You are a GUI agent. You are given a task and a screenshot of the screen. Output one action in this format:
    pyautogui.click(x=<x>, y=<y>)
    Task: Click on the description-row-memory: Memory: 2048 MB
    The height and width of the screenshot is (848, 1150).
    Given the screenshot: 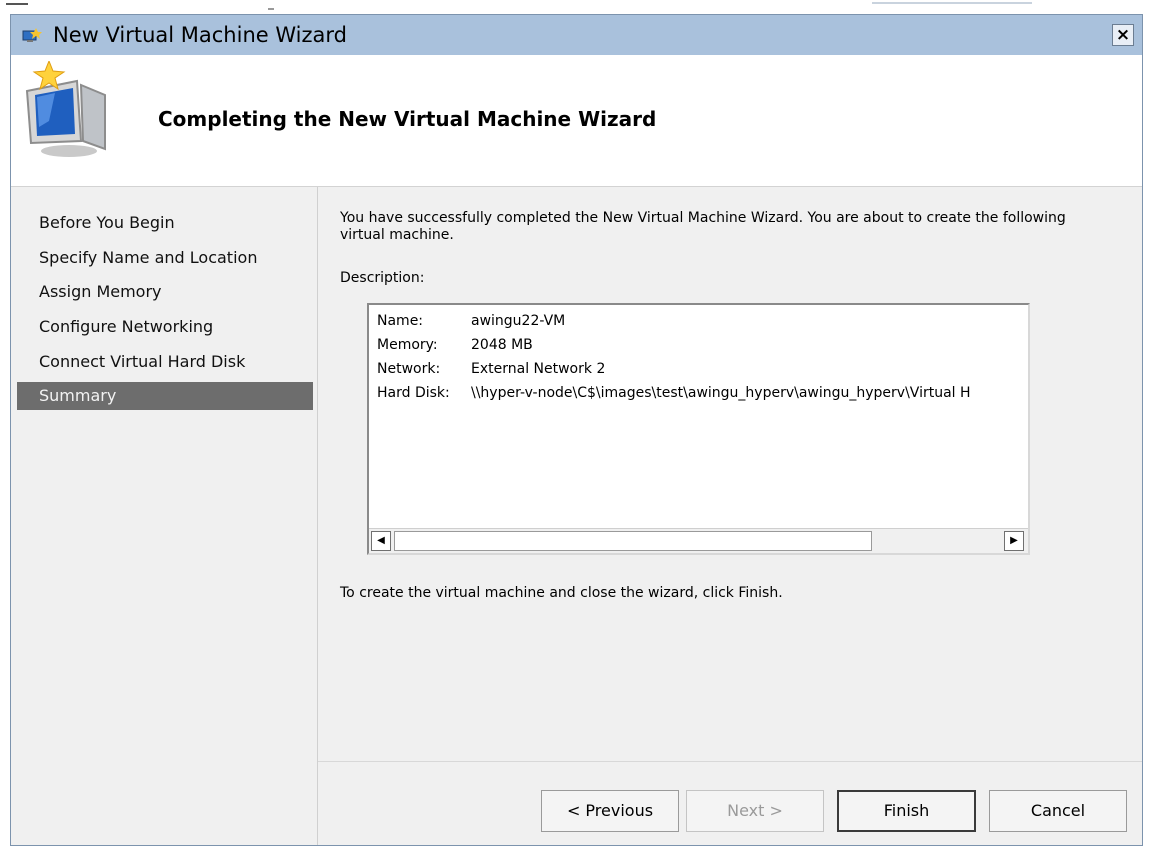 What is the action you would take?
    pyautogui.click(x=455, y=347)
    